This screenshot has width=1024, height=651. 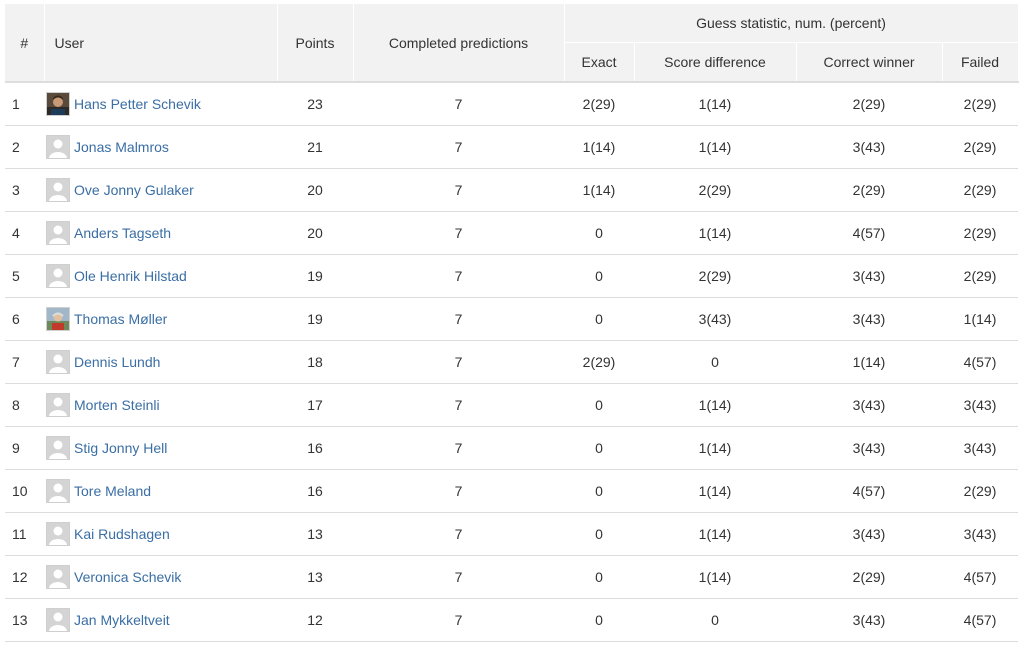 I want to click on cell-rank: 5, so click(x=24, y=276).